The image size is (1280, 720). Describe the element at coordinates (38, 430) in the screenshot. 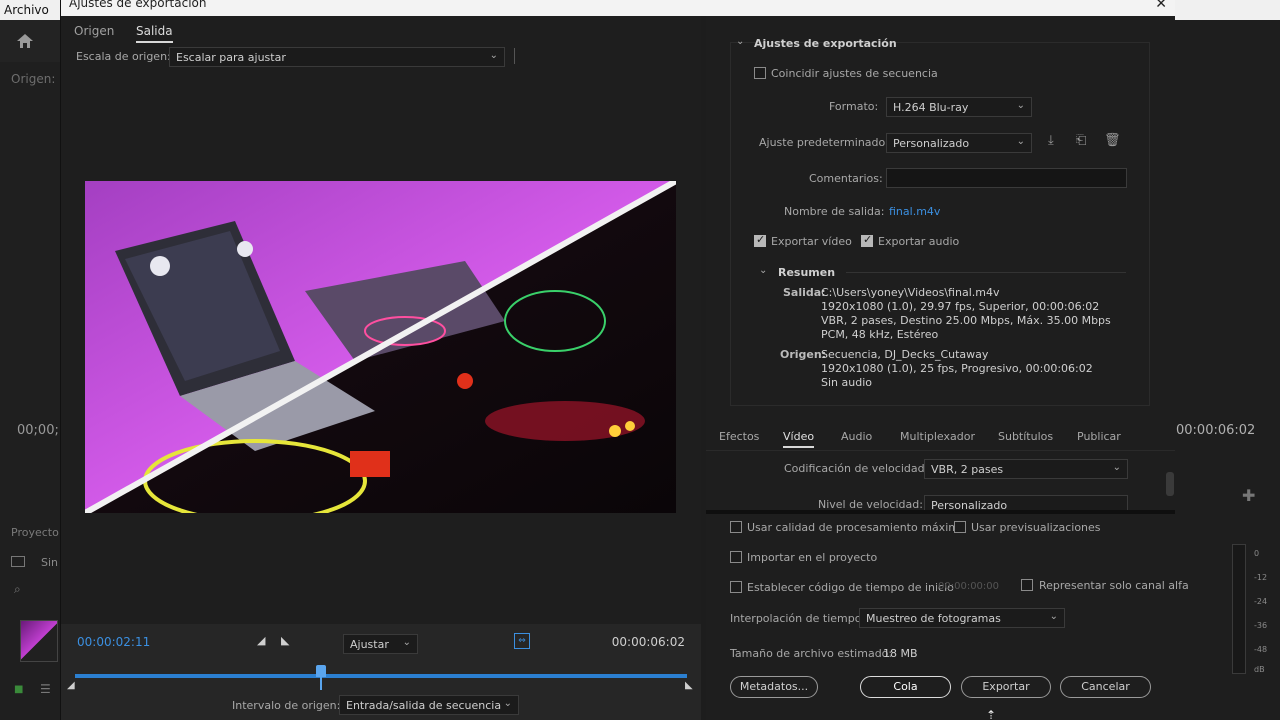

I see `bg-timecode-left: 00;00;` at that location.